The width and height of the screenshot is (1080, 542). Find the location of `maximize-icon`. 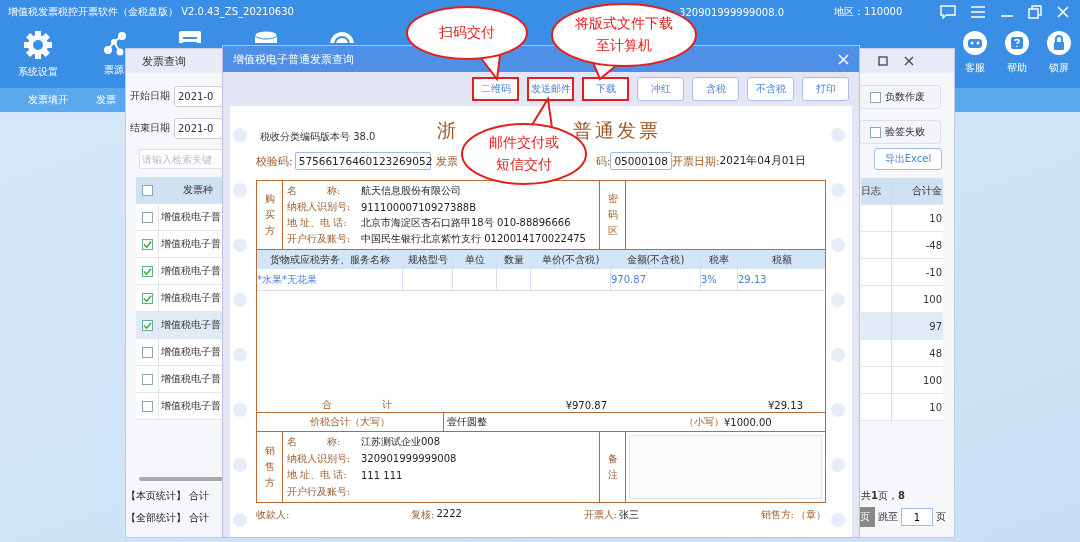

maximize-icon is located at coordinates (883, 61).